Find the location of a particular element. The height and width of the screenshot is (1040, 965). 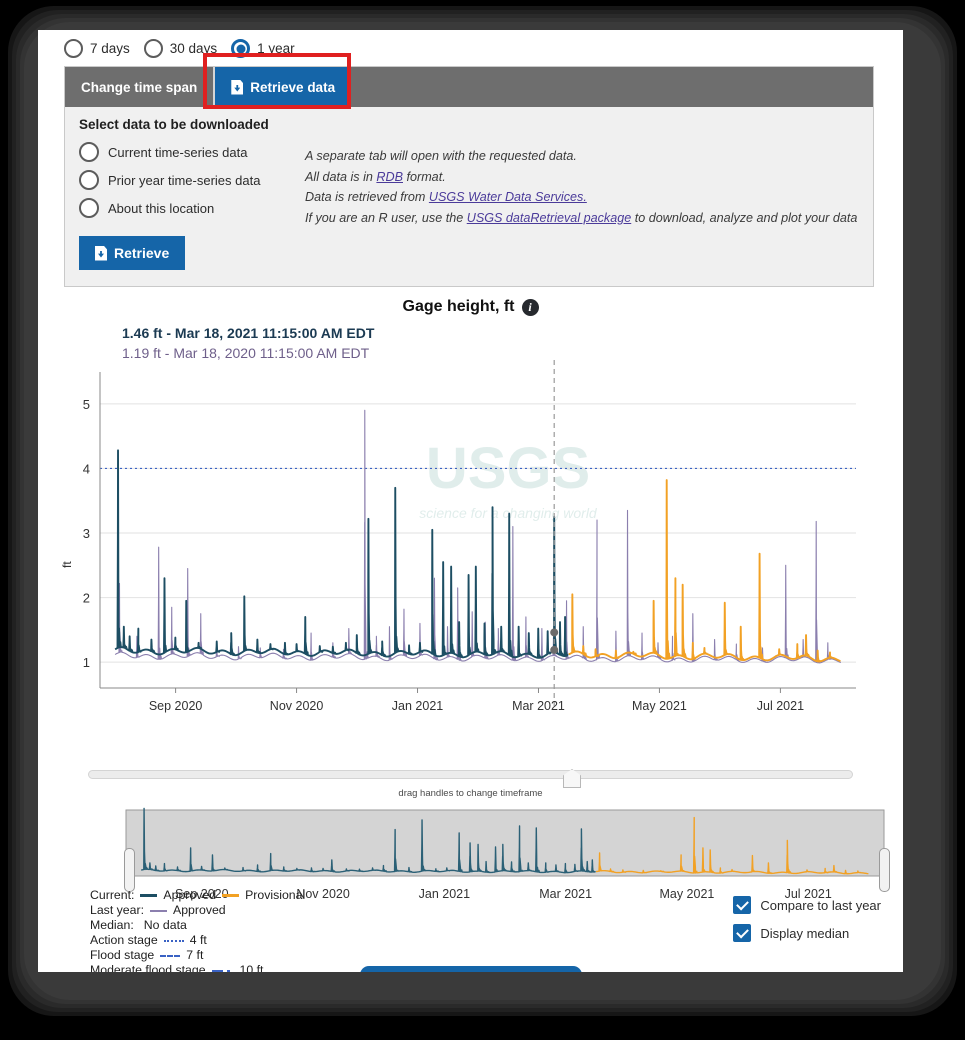

timespan-option-1-year: 1 year is located at coordinates (263, 48).